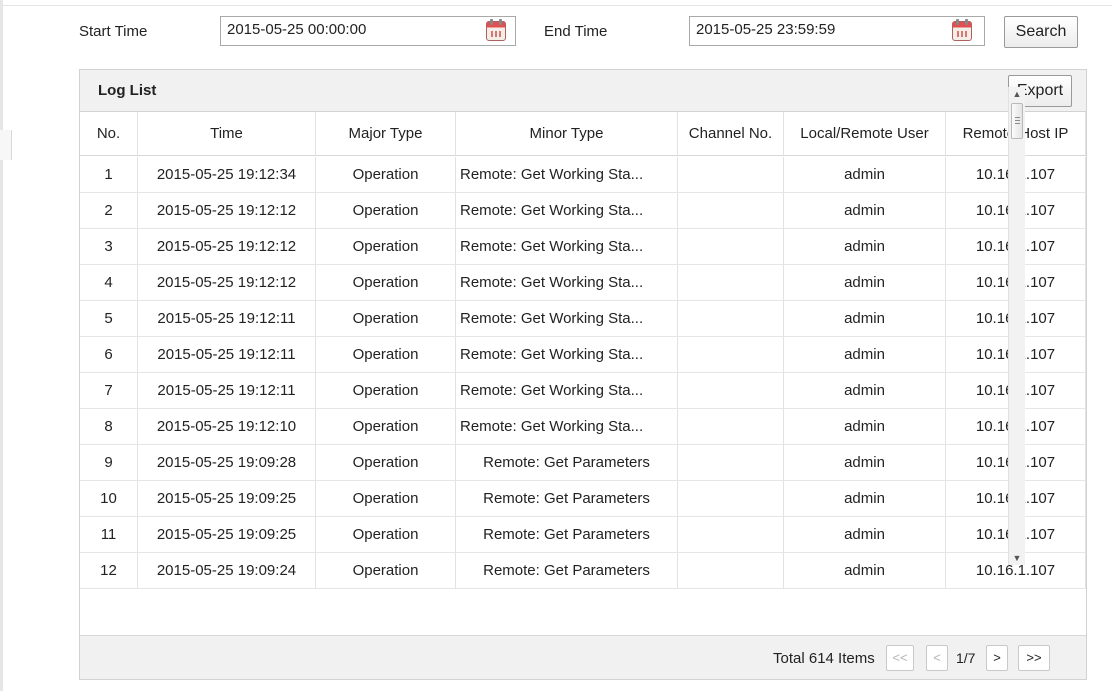  Describe the element at coordinates (127, 90) in the screenshot. I see `panel-title: Log List` at that location.